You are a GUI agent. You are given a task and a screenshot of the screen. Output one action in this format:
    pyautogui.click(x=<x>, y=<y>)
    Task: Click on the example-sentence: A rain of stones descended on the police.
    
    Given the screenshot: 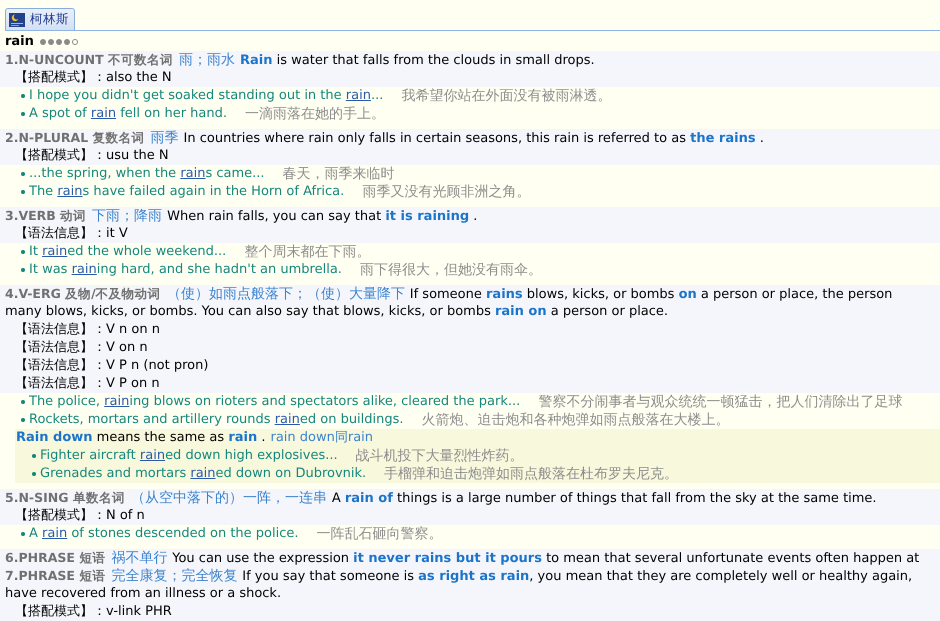 What is the action you would take?
    pyautogui.click(x=164, y=534)
    